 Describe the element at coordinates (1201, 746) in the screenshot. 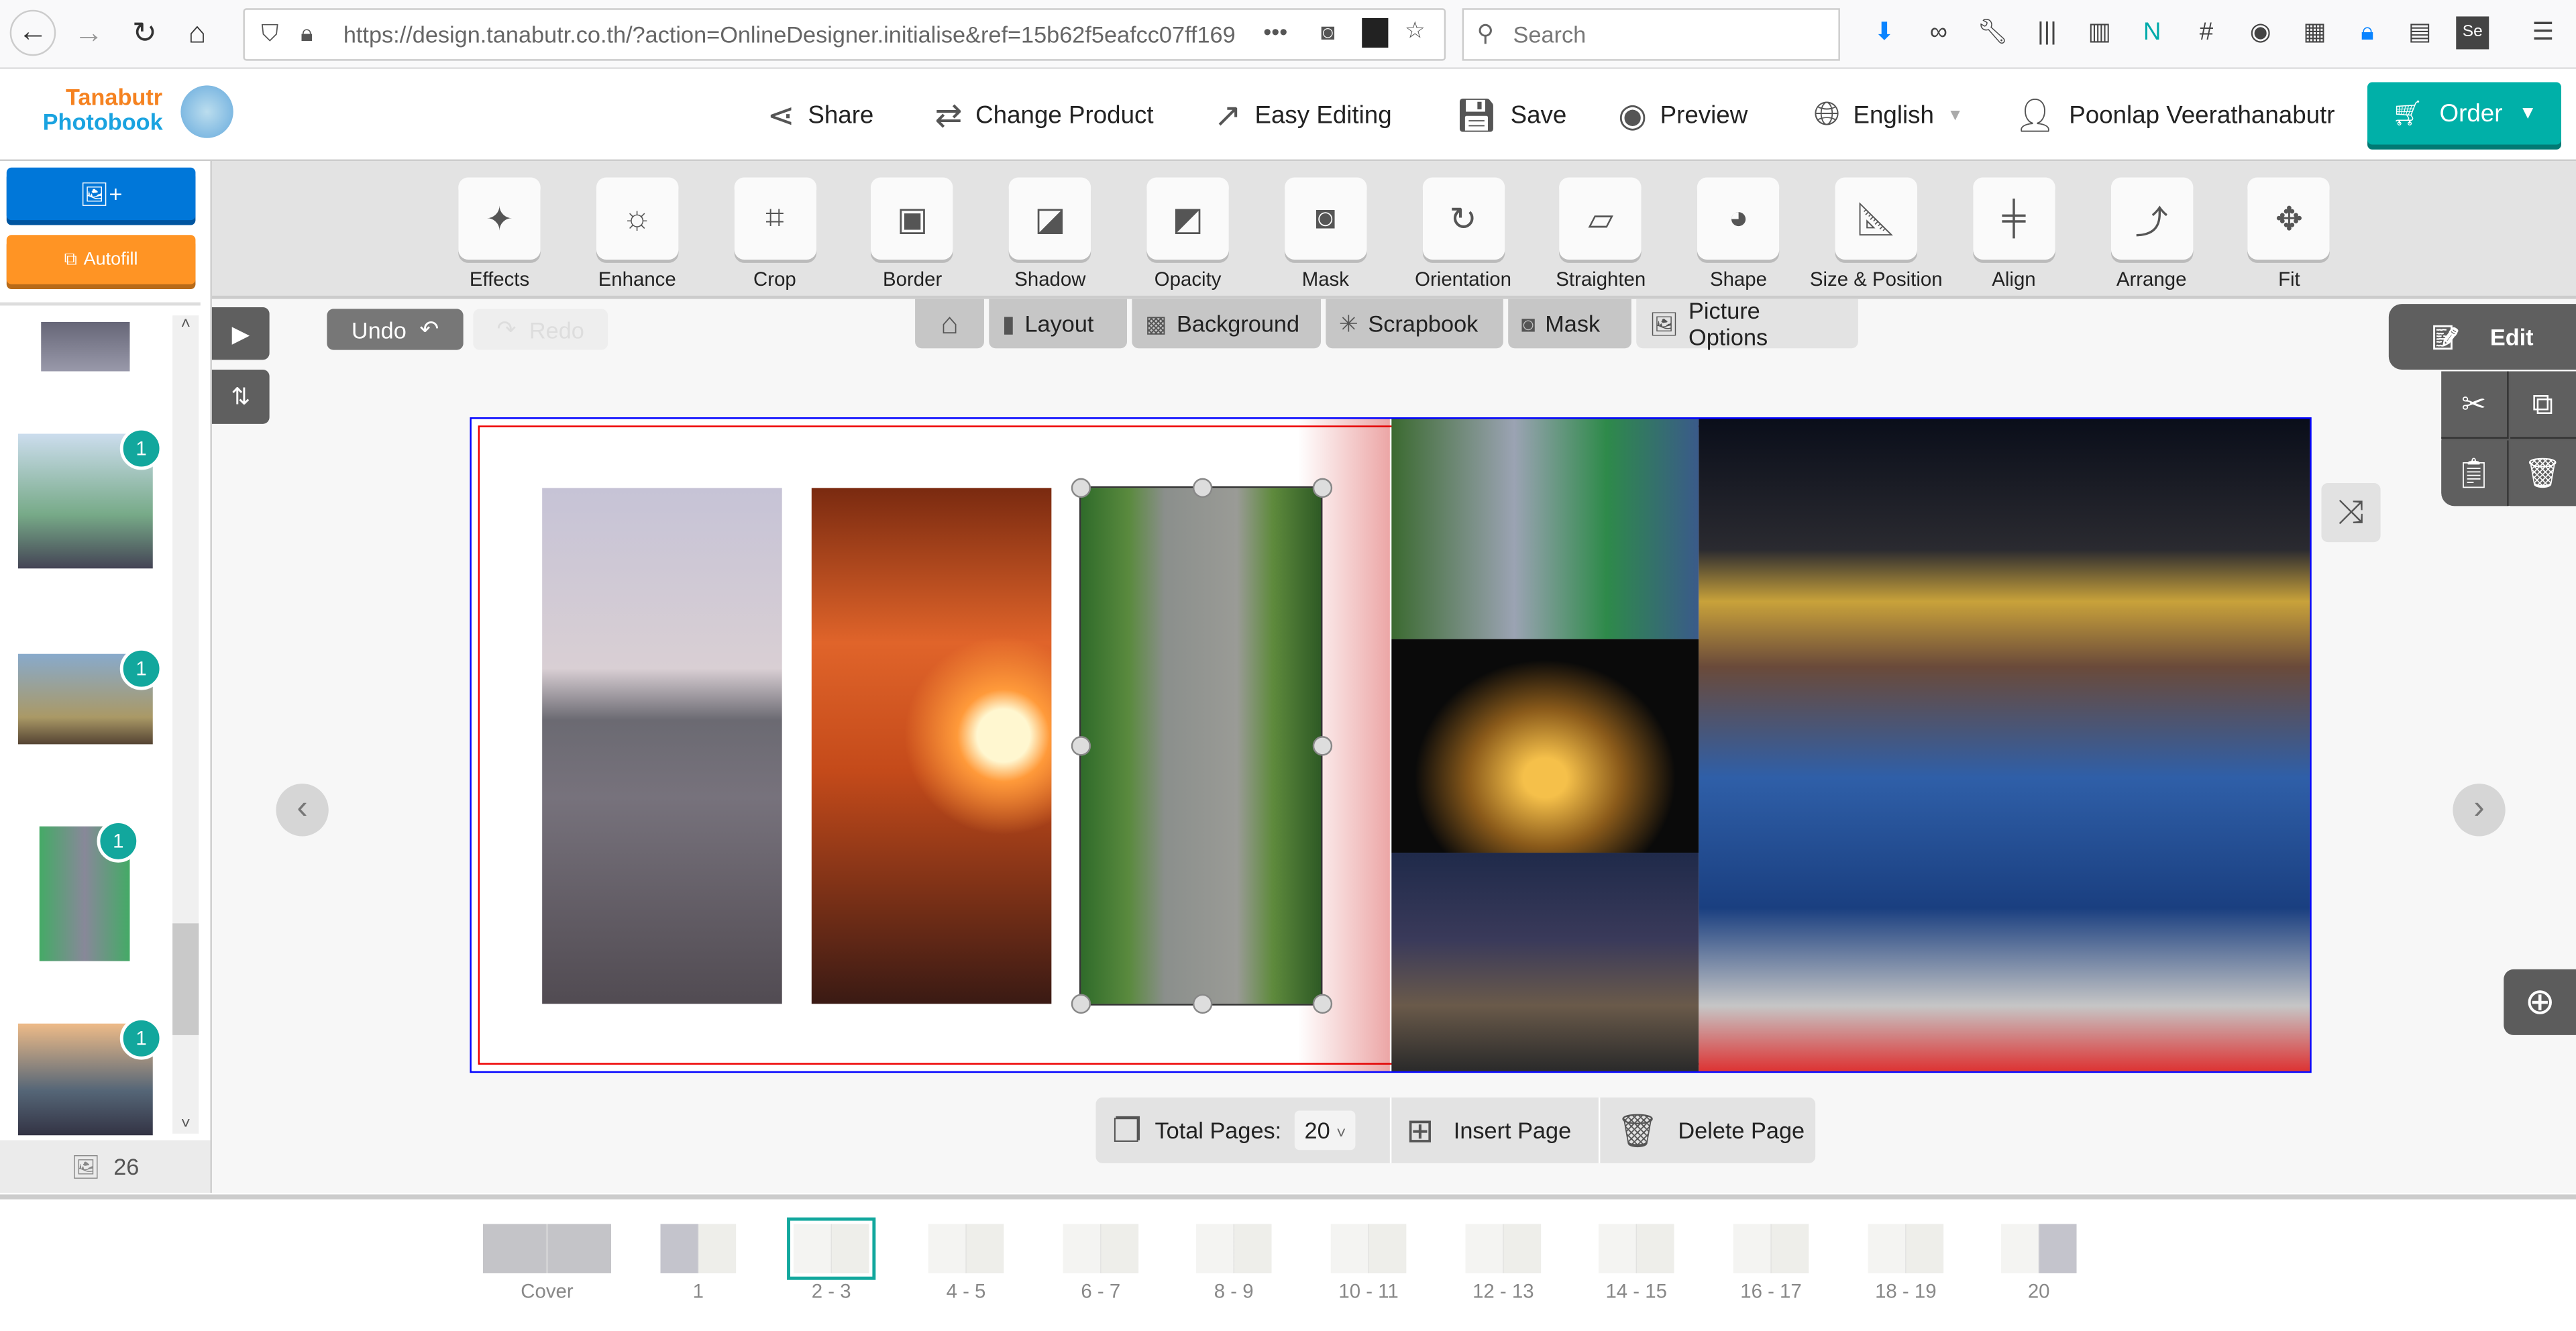

I see `photo-alley-selected` at that location.